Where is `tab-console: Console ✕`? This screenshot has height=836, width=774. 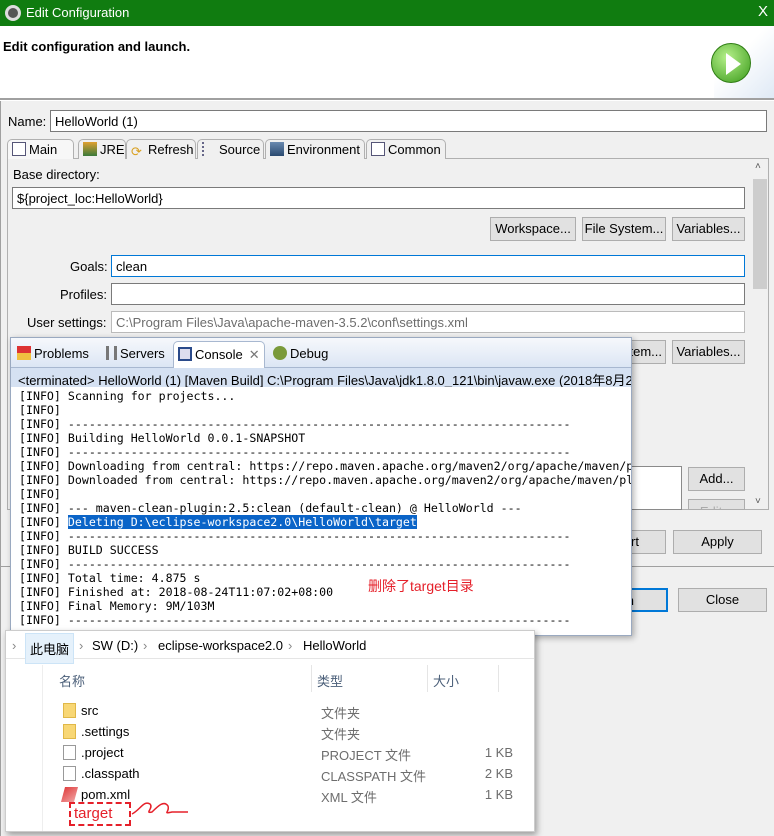
tab-console: Console ✕ is located at coordinates (219, 354).